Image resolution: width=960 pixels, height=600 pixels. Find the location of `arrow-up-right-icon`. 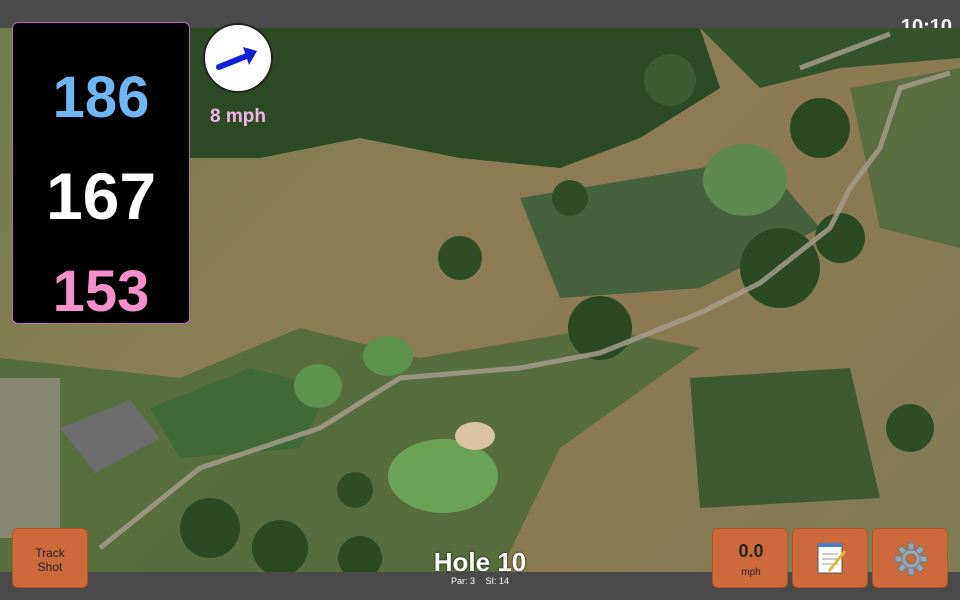

arrow-up-right-icon is located at coordinates (236, 58).